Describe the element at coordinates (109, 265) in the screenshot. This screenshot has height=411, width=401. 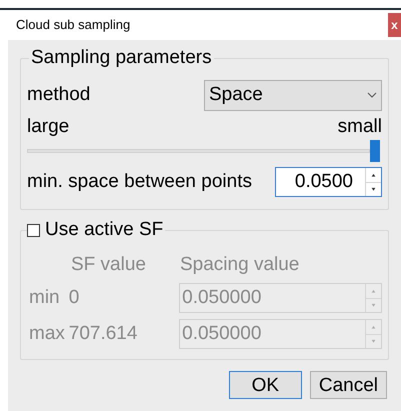
I see `column-header: SF value` at that location.